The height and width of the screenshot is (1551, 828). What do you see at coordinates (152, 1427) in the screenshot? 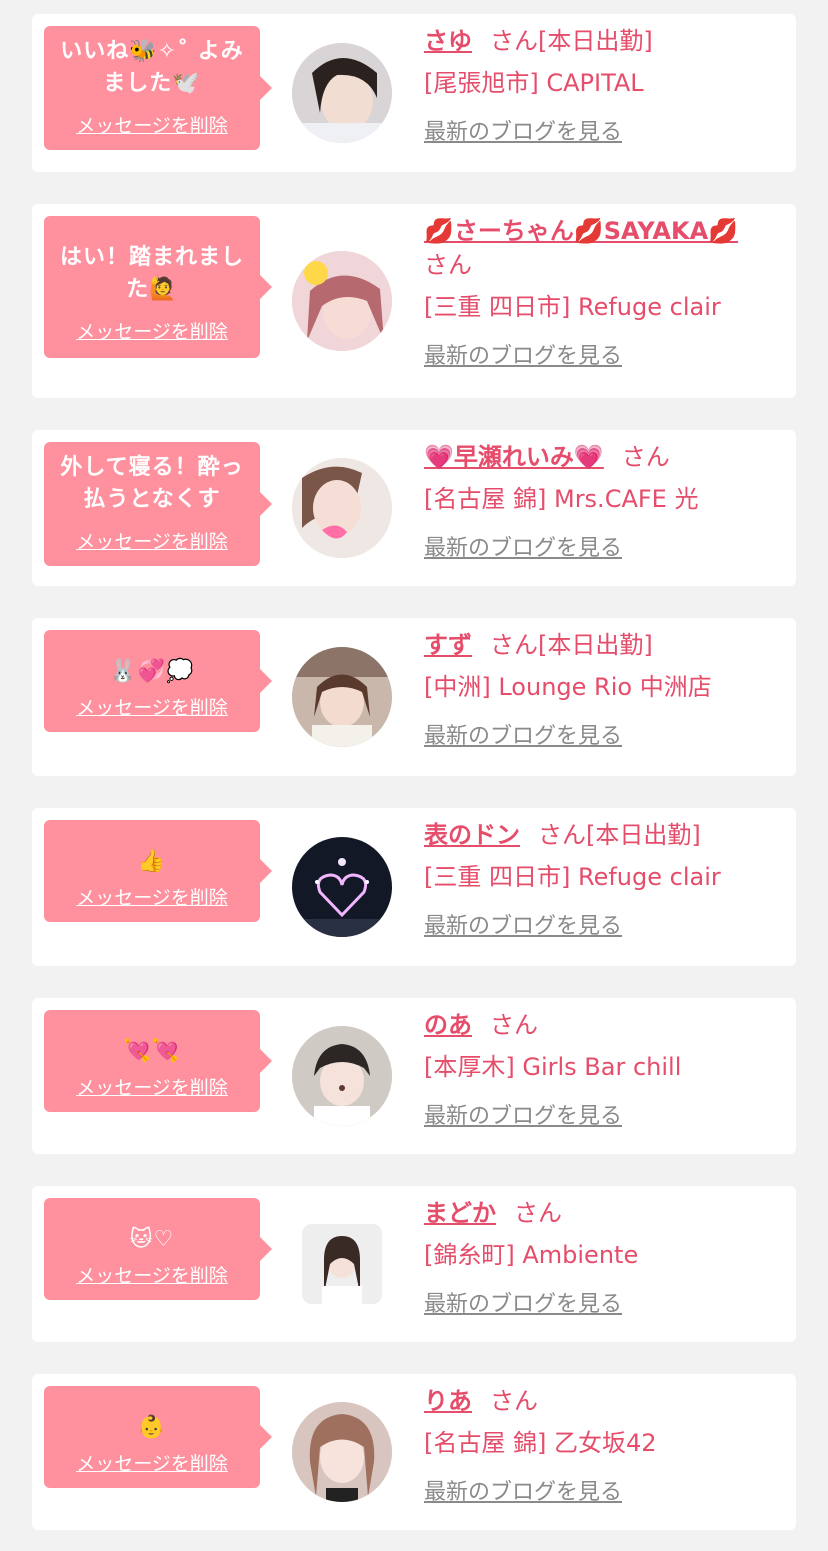
I see `message-text: 👶` at bounding box center [152, 1427].